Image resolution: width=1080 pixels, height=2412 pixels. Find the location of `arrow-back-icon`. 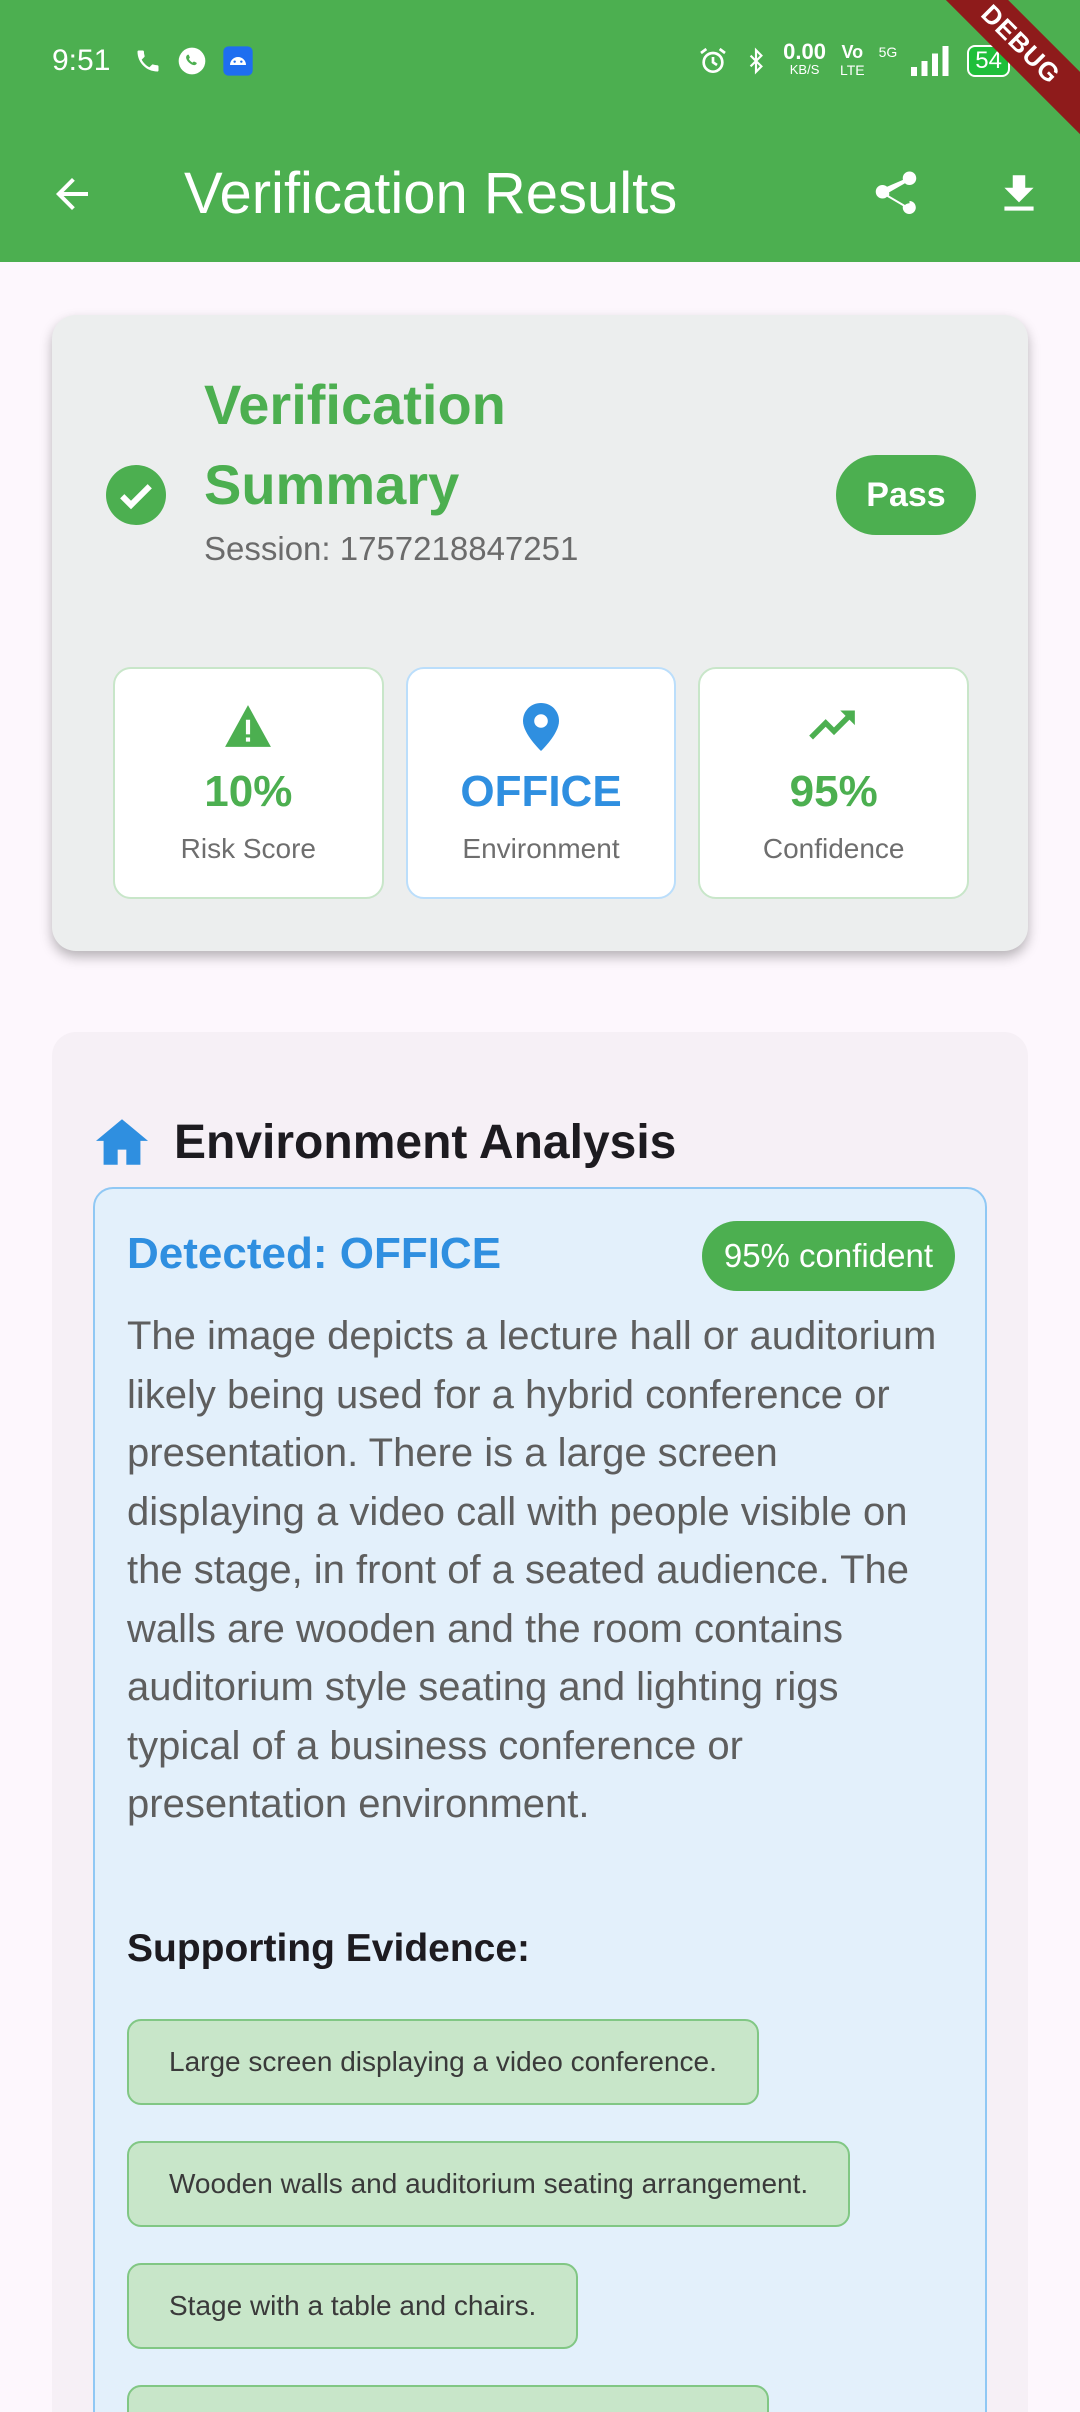

arrow-back-icon is located at coordinates (72, 194).